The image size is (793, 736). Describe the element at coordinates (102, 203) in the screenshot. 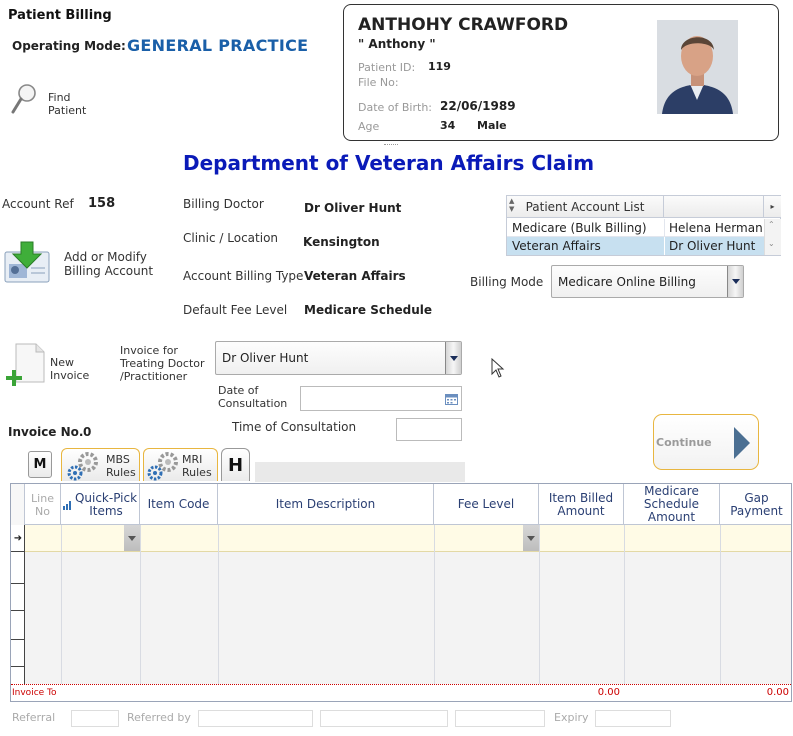

I see `account-ref-value: 158` at that location.